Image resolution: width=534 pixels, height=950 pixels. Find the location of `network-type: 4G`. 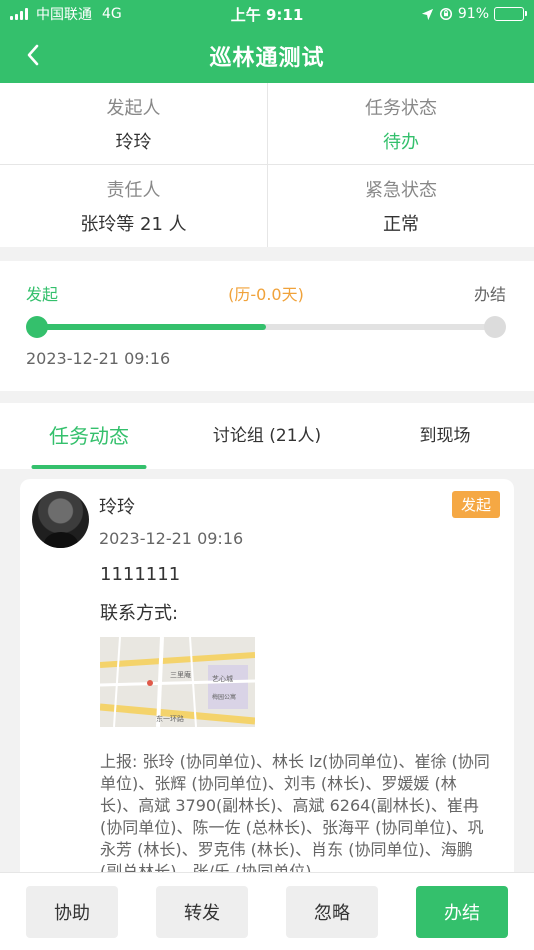

network-type: 4G is located at coordinates (112, 14).